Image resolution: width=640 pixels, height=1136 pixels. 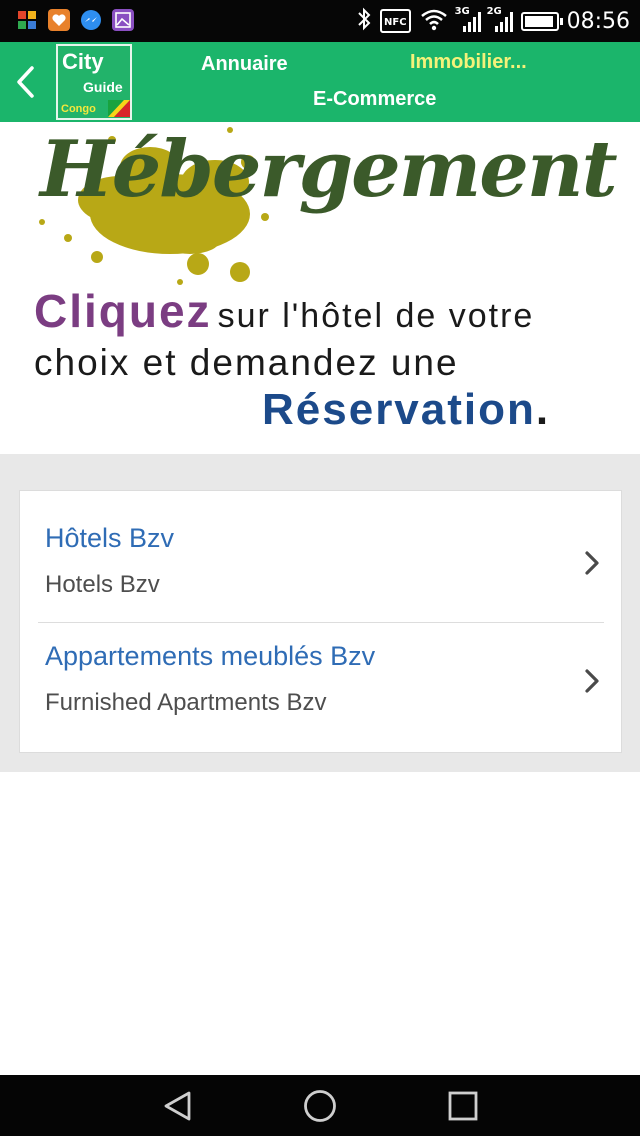 I want to click on congo-flag-icon, so click(x=119, y=108).